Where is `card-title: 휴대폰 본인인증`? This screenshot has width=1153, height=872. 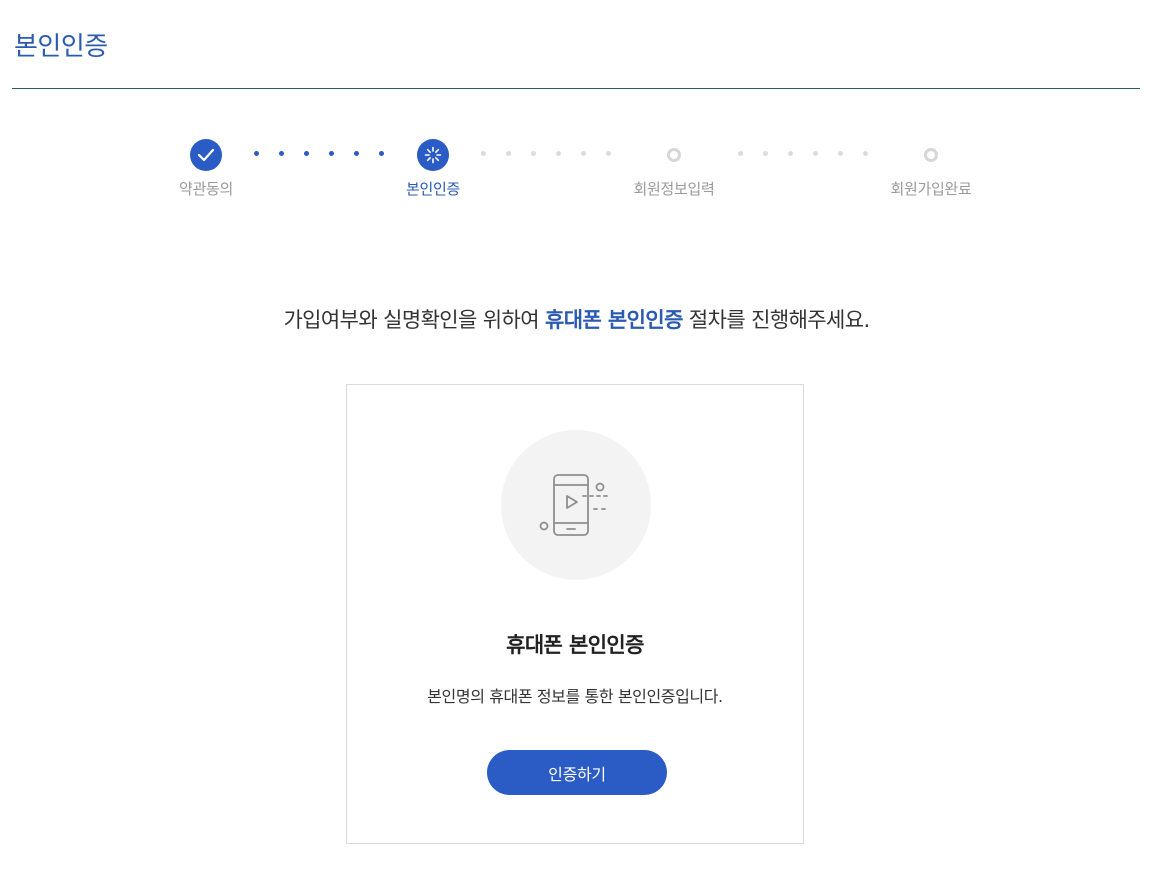 card-title: 휴대폰 본인인증 is located at coordinates (575, 645).